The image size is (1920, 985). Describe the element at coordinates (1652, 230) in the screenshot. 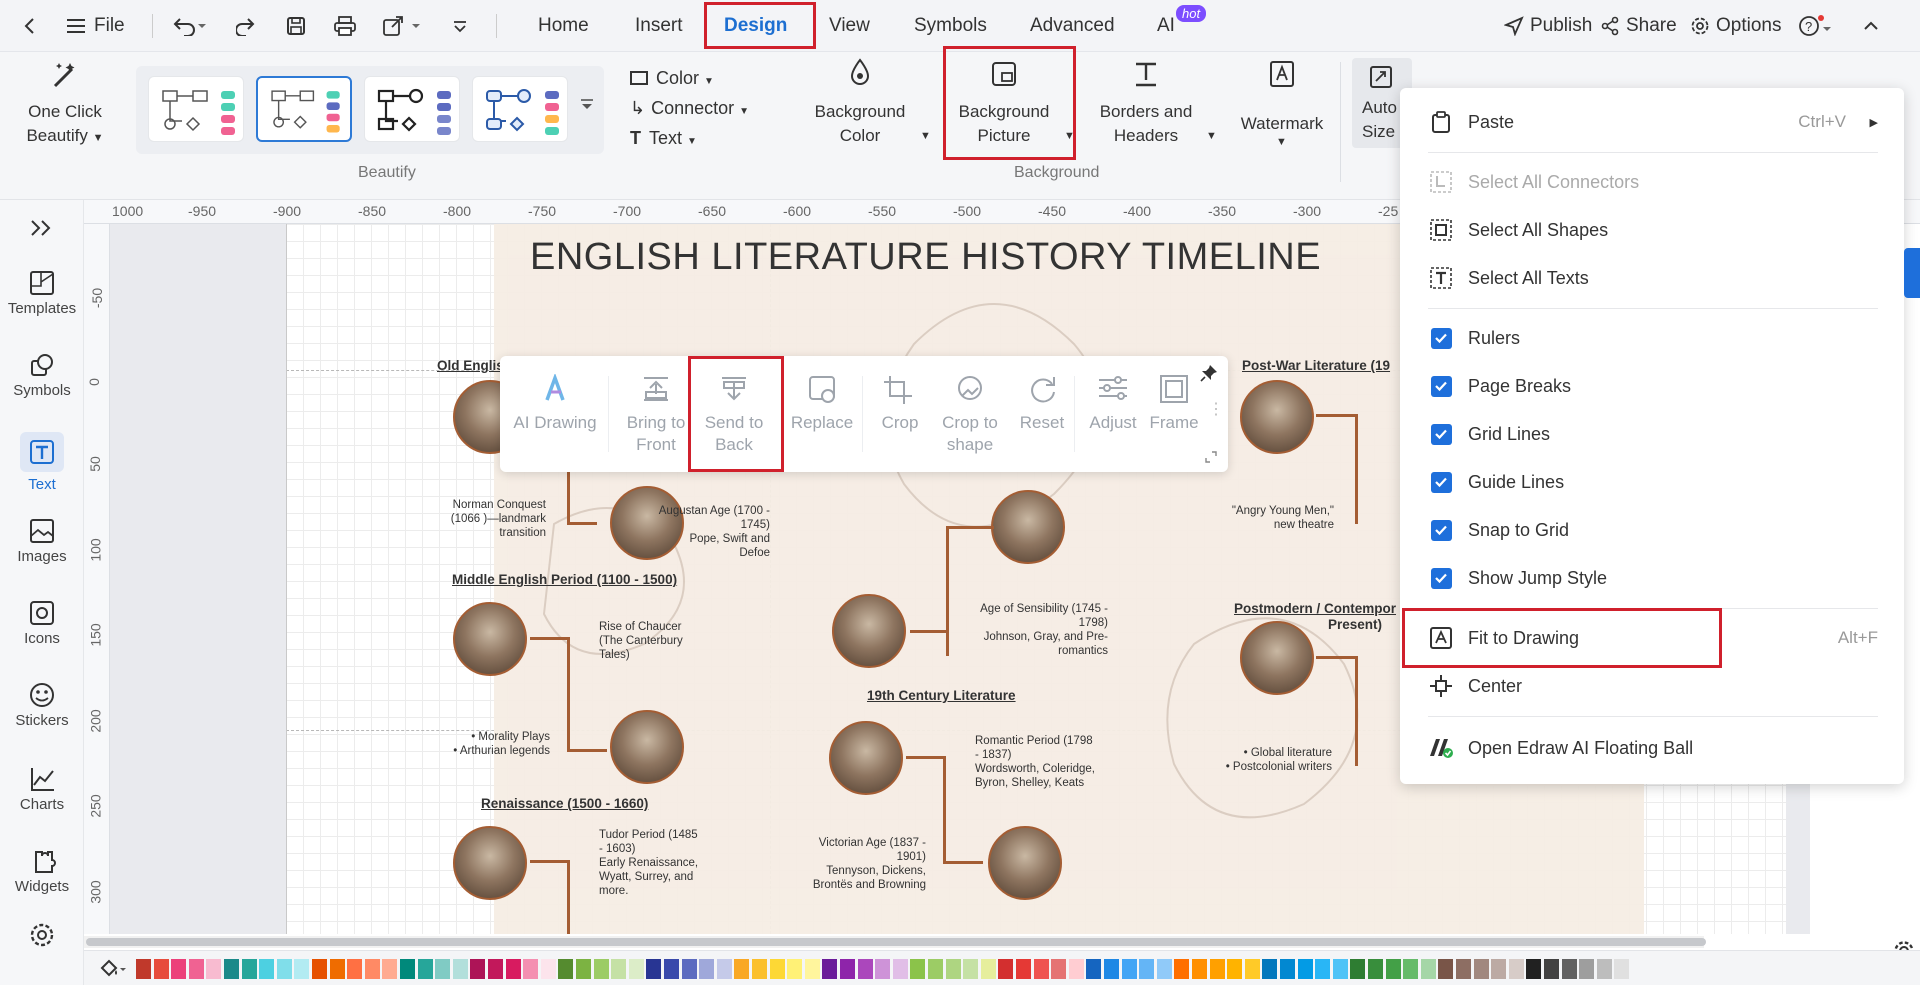

I see `menu-item-select-all-shapes: Select All Shapes` at that location.